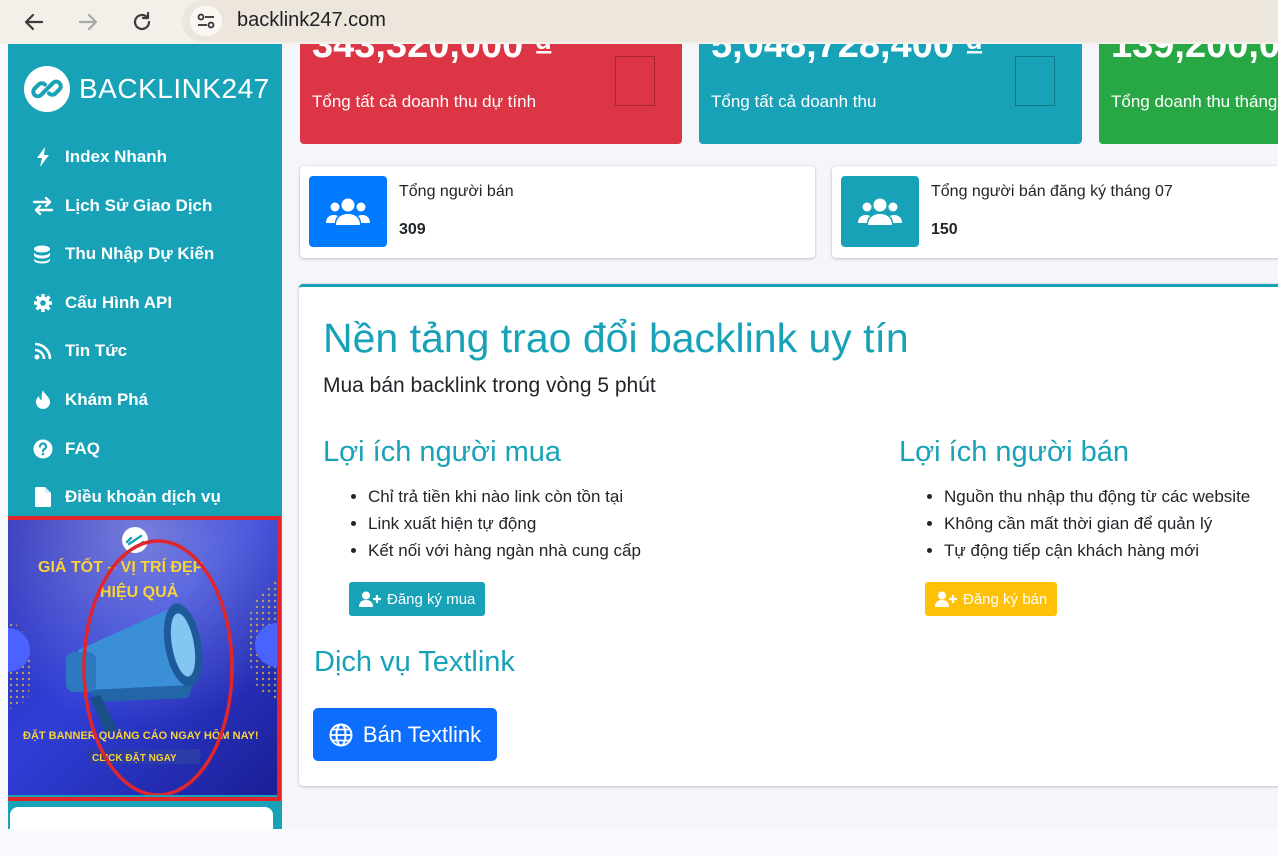 This screenshot has width=1278, height=856. Describe the element at coordinates (456, 191) in the screenshot. I see `info-box-title: Tổng người bán` at that location.